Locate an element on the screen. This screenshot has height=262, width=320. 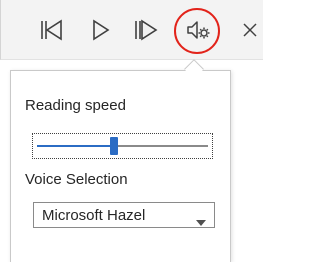
play-icon is located at coordinates (100, 30).